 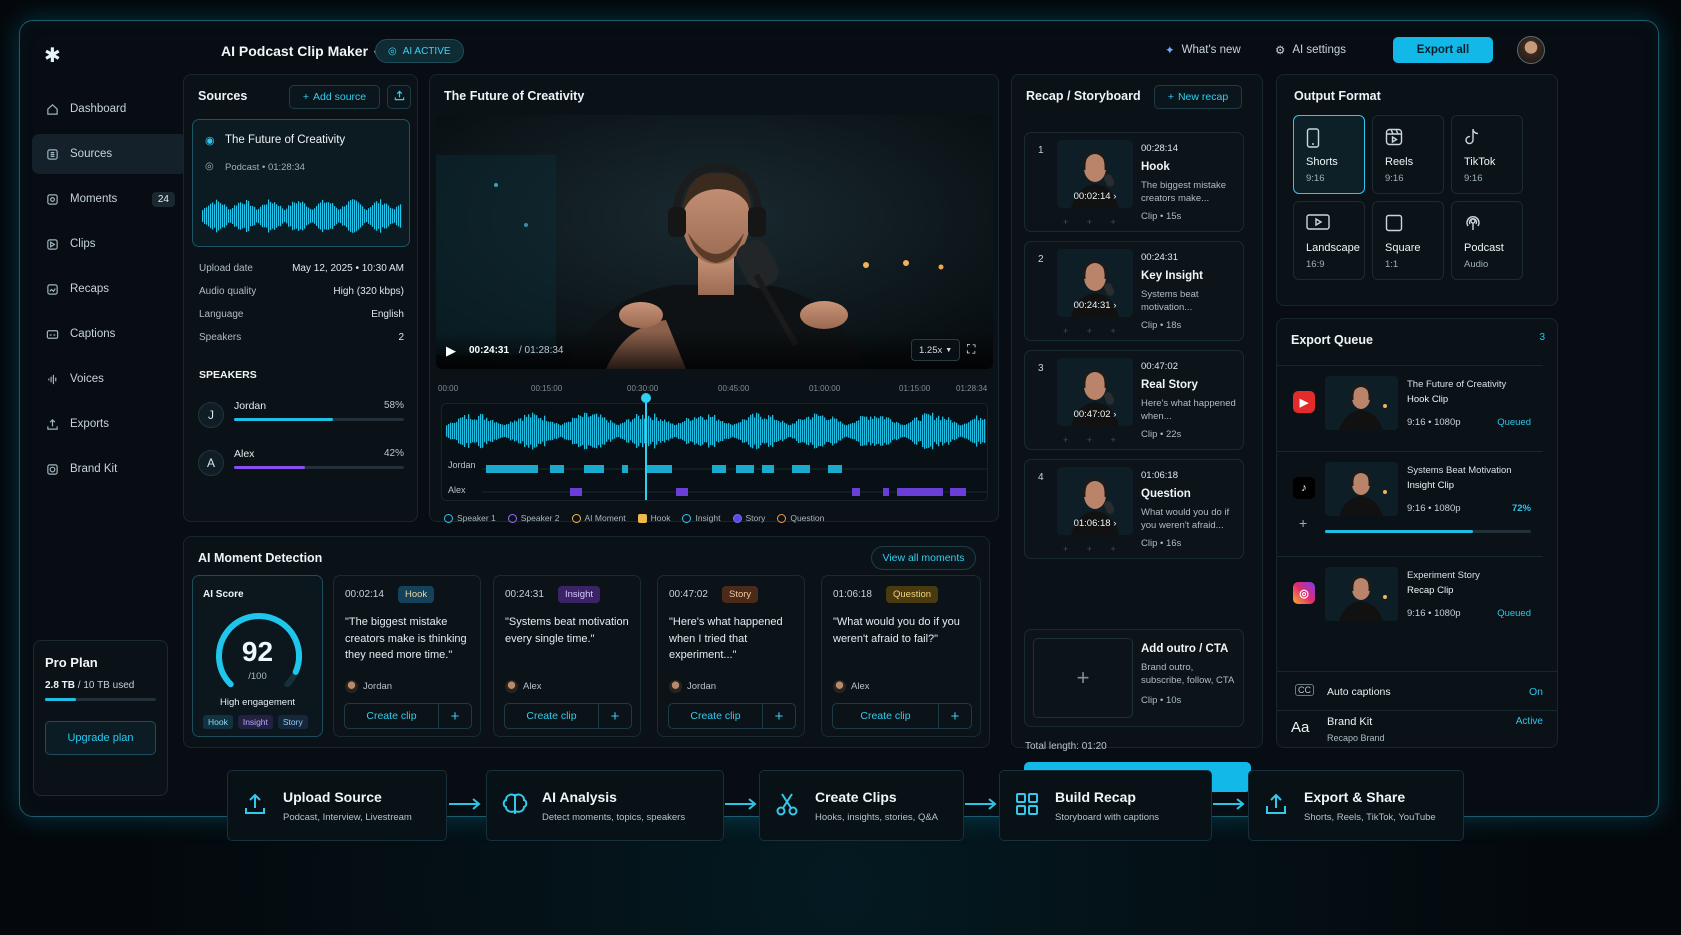 I want to click on ai-settings-link: ⚙ AI settings, so click(x=1310, y=50).